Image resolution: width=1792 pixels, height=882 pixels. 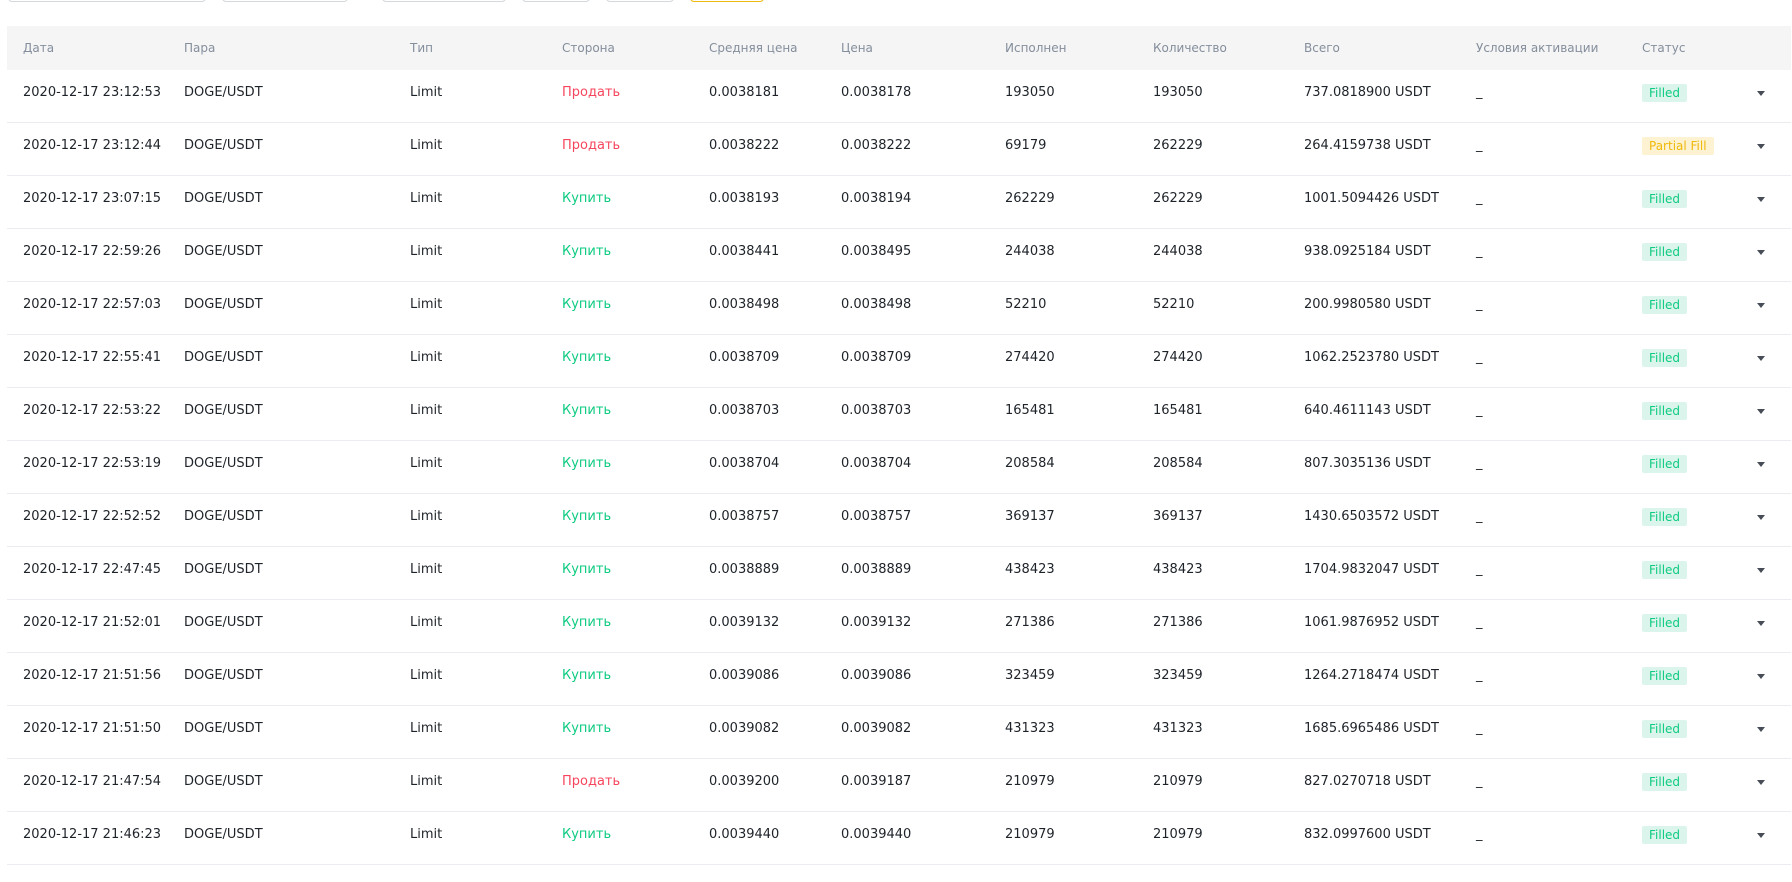 What do you see at coordinates (223, 357) in the screenshot?
I see `order-pair: DOGE/USDT` at bounding box center [223, 357].